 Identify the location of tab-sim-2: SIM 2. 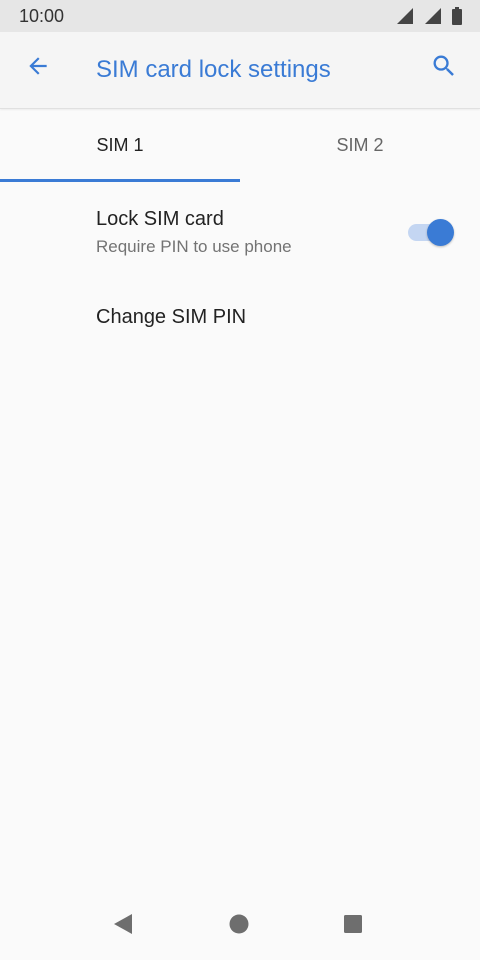
(360, 145).